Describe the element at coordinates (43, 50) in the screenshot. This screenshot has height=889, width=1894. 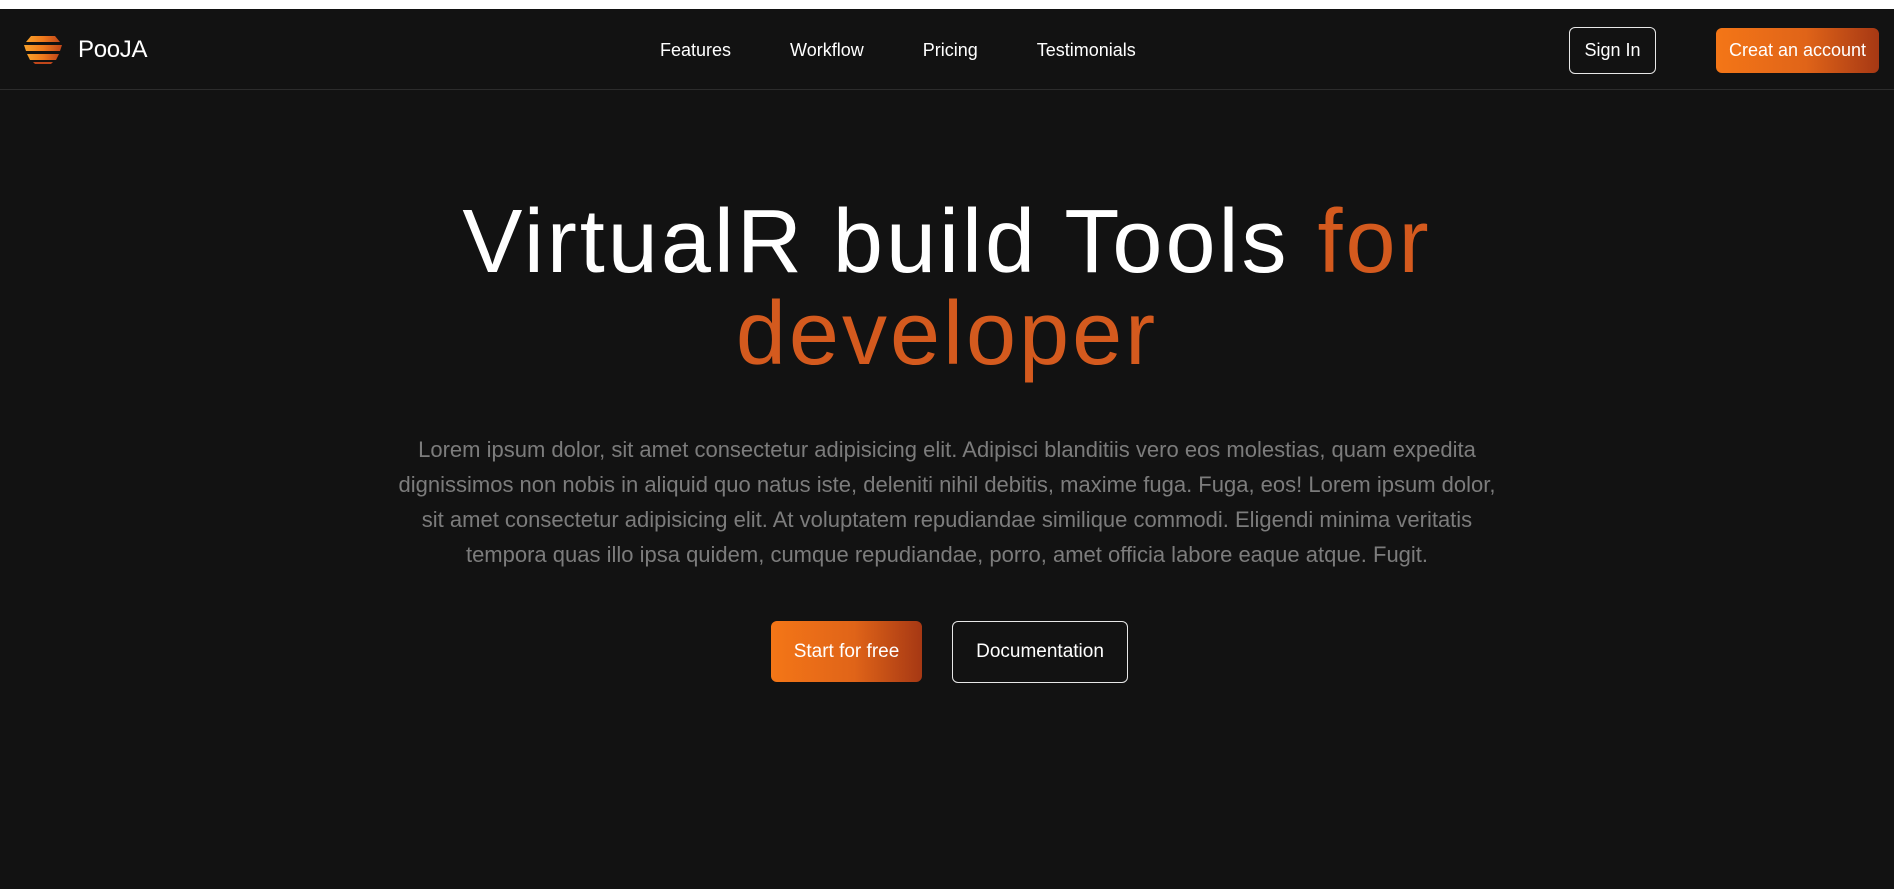
I see `stacked-layers-logo-icon` at that location.